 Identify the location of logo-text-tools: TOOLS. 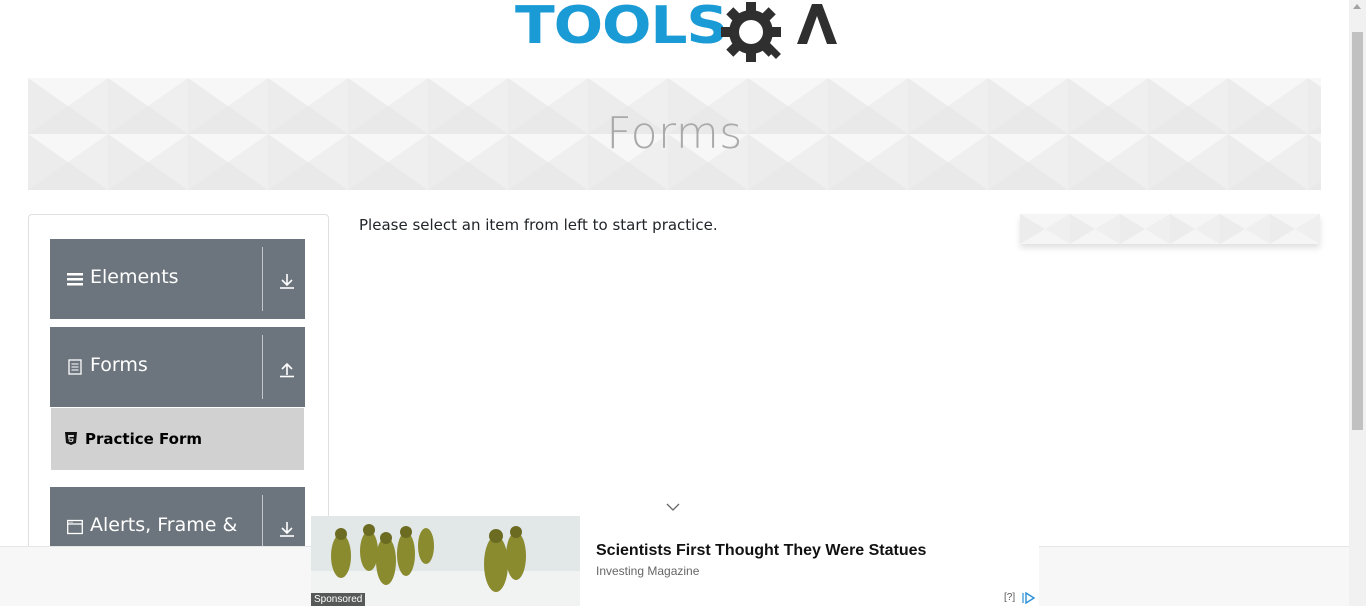
(621, 28).